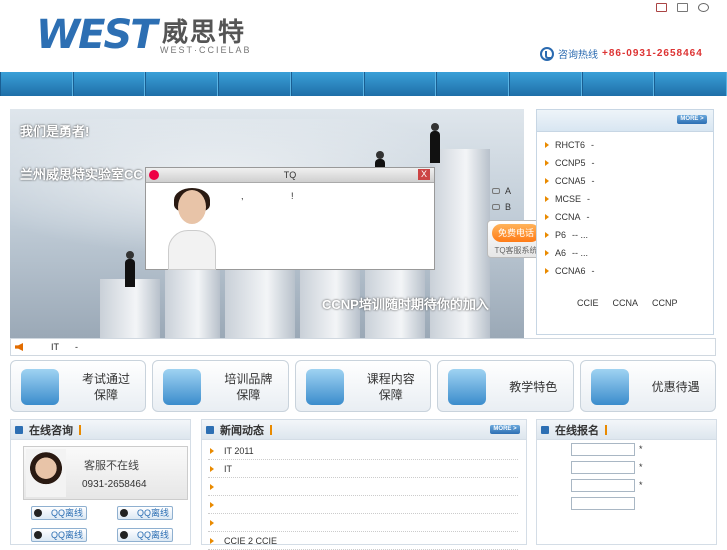 This screenshot has width=727, height=550. What do you see at coordinates (661, 7) in the screenshot?
I see `home-icon` at bounding box center [661, 7].